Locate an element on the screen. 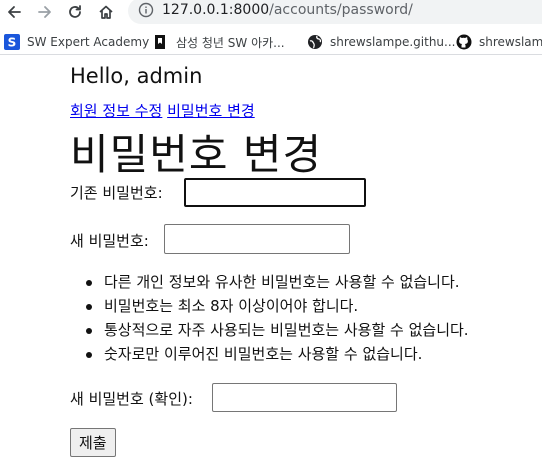  reload-icon is located at coordinates (75, 11).